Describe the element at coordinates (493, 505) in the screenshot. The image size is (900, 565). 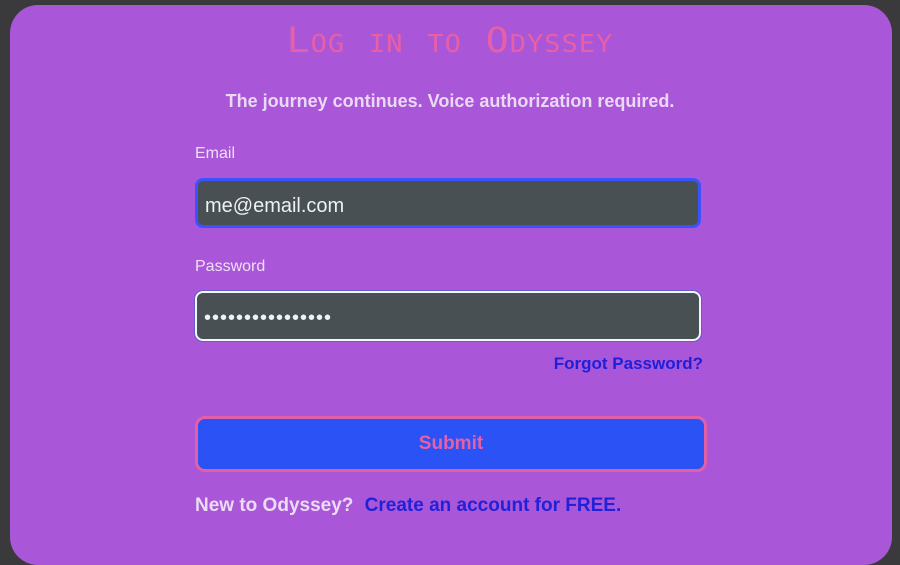
I see `create-account-link: Create an account for FREE.` at that location.